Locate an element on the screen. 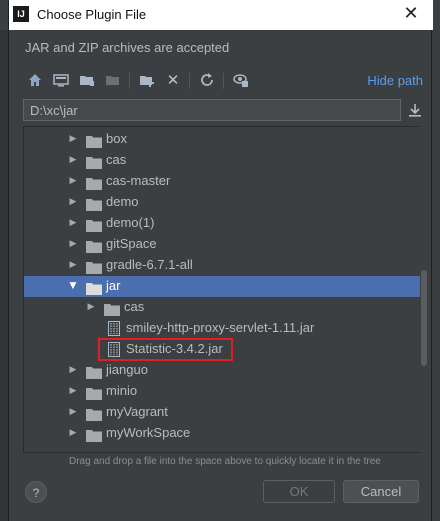 The image size is (440, 521). tree-item-folder: ▶ cas-master is located at coordinates (222, 181).